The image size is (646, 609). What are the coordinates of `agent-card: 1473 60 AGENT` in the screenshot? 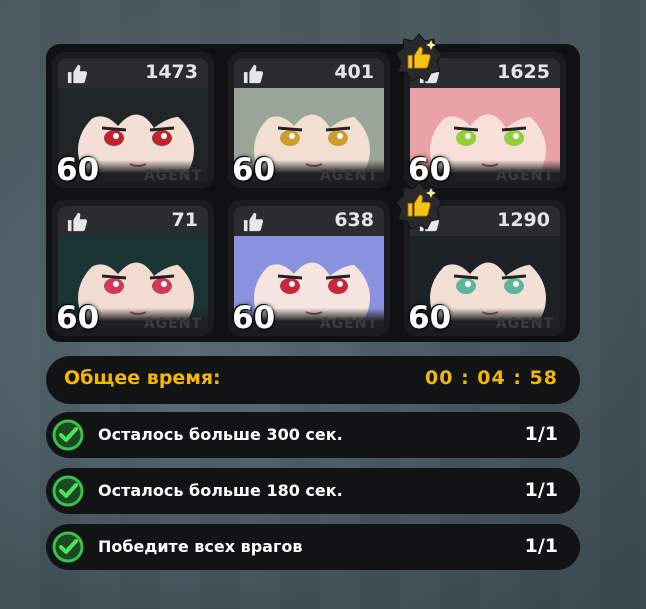 It's located at (133, 120).